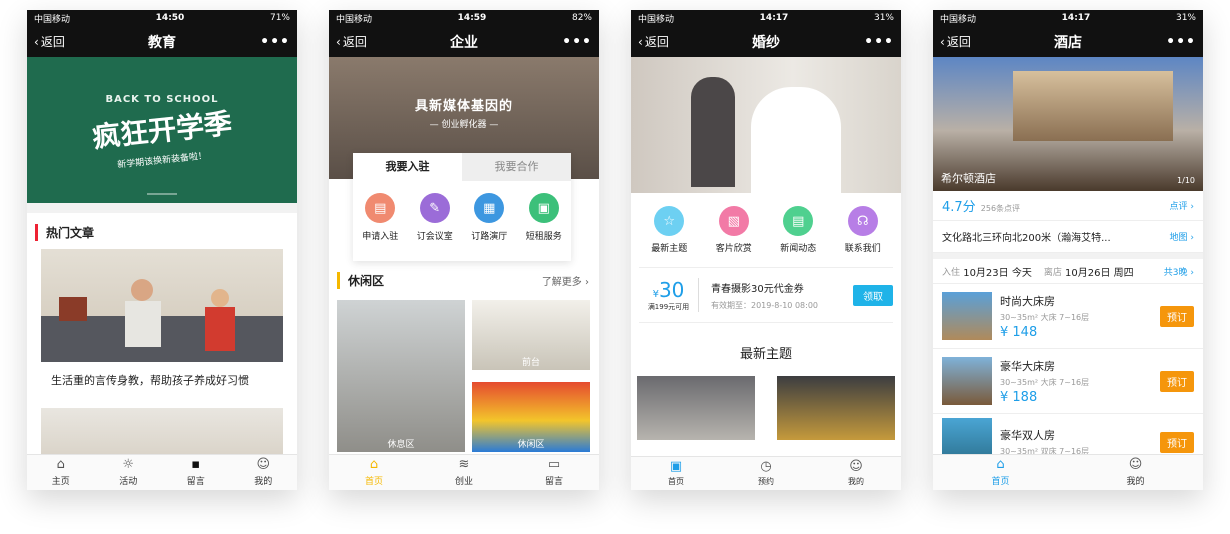 Image resolution: width=1230 pixels, height=534 pixels. Describe the element at coordinates (162, 194) in the screenshot. I see `banner-dots` at that location.